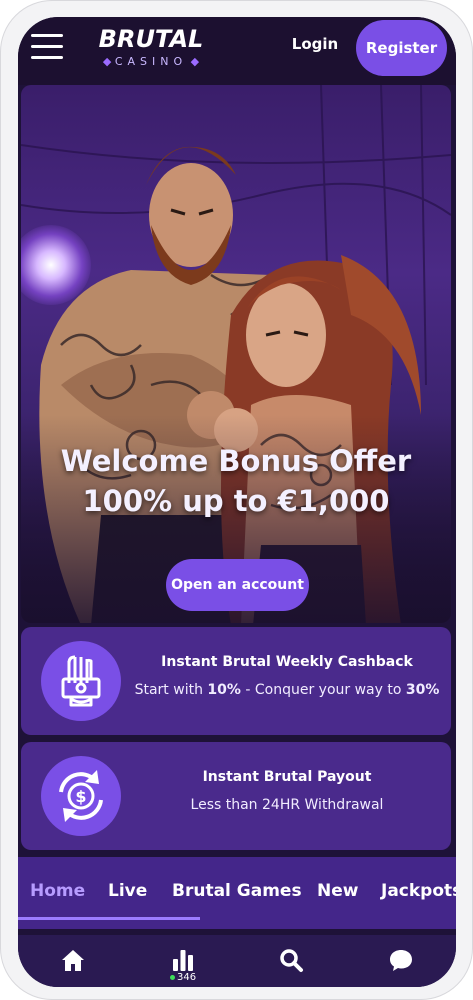 Image resolution: width=473 pixels, height=1000 pixels. Describe the element at coordinates (287, 662) in the screenshot. I see `promo-title: Instant Brutal Weekly Cashback` at that location.